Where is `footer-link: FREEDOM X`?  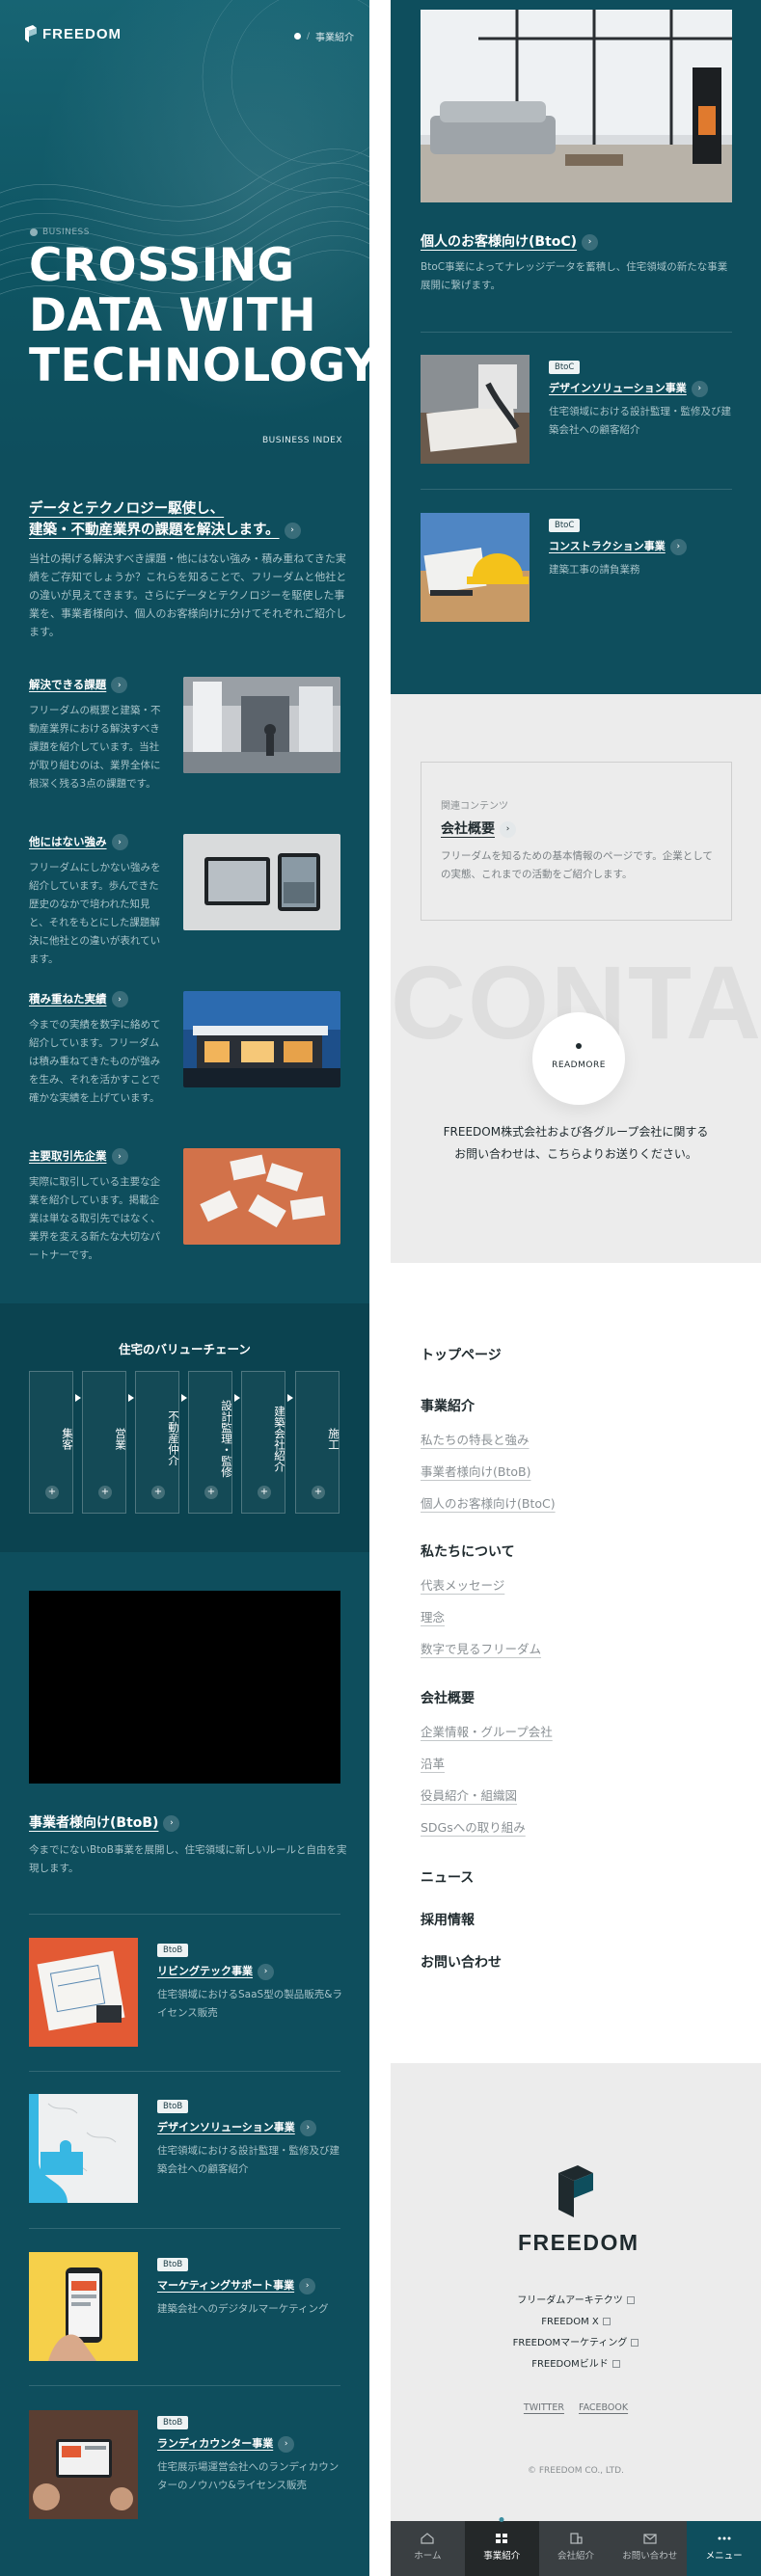
footer-link: FREEDOM X is located at coordinates (576, 2323).